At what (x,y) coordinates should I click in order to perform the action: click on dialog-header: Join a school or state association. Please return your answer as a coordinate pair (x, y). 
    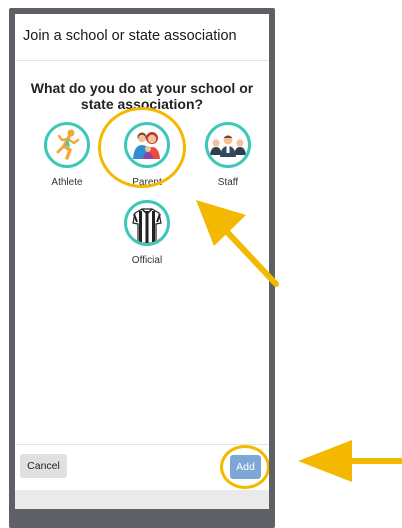
    Looking at the image, I should click on (142, 37).